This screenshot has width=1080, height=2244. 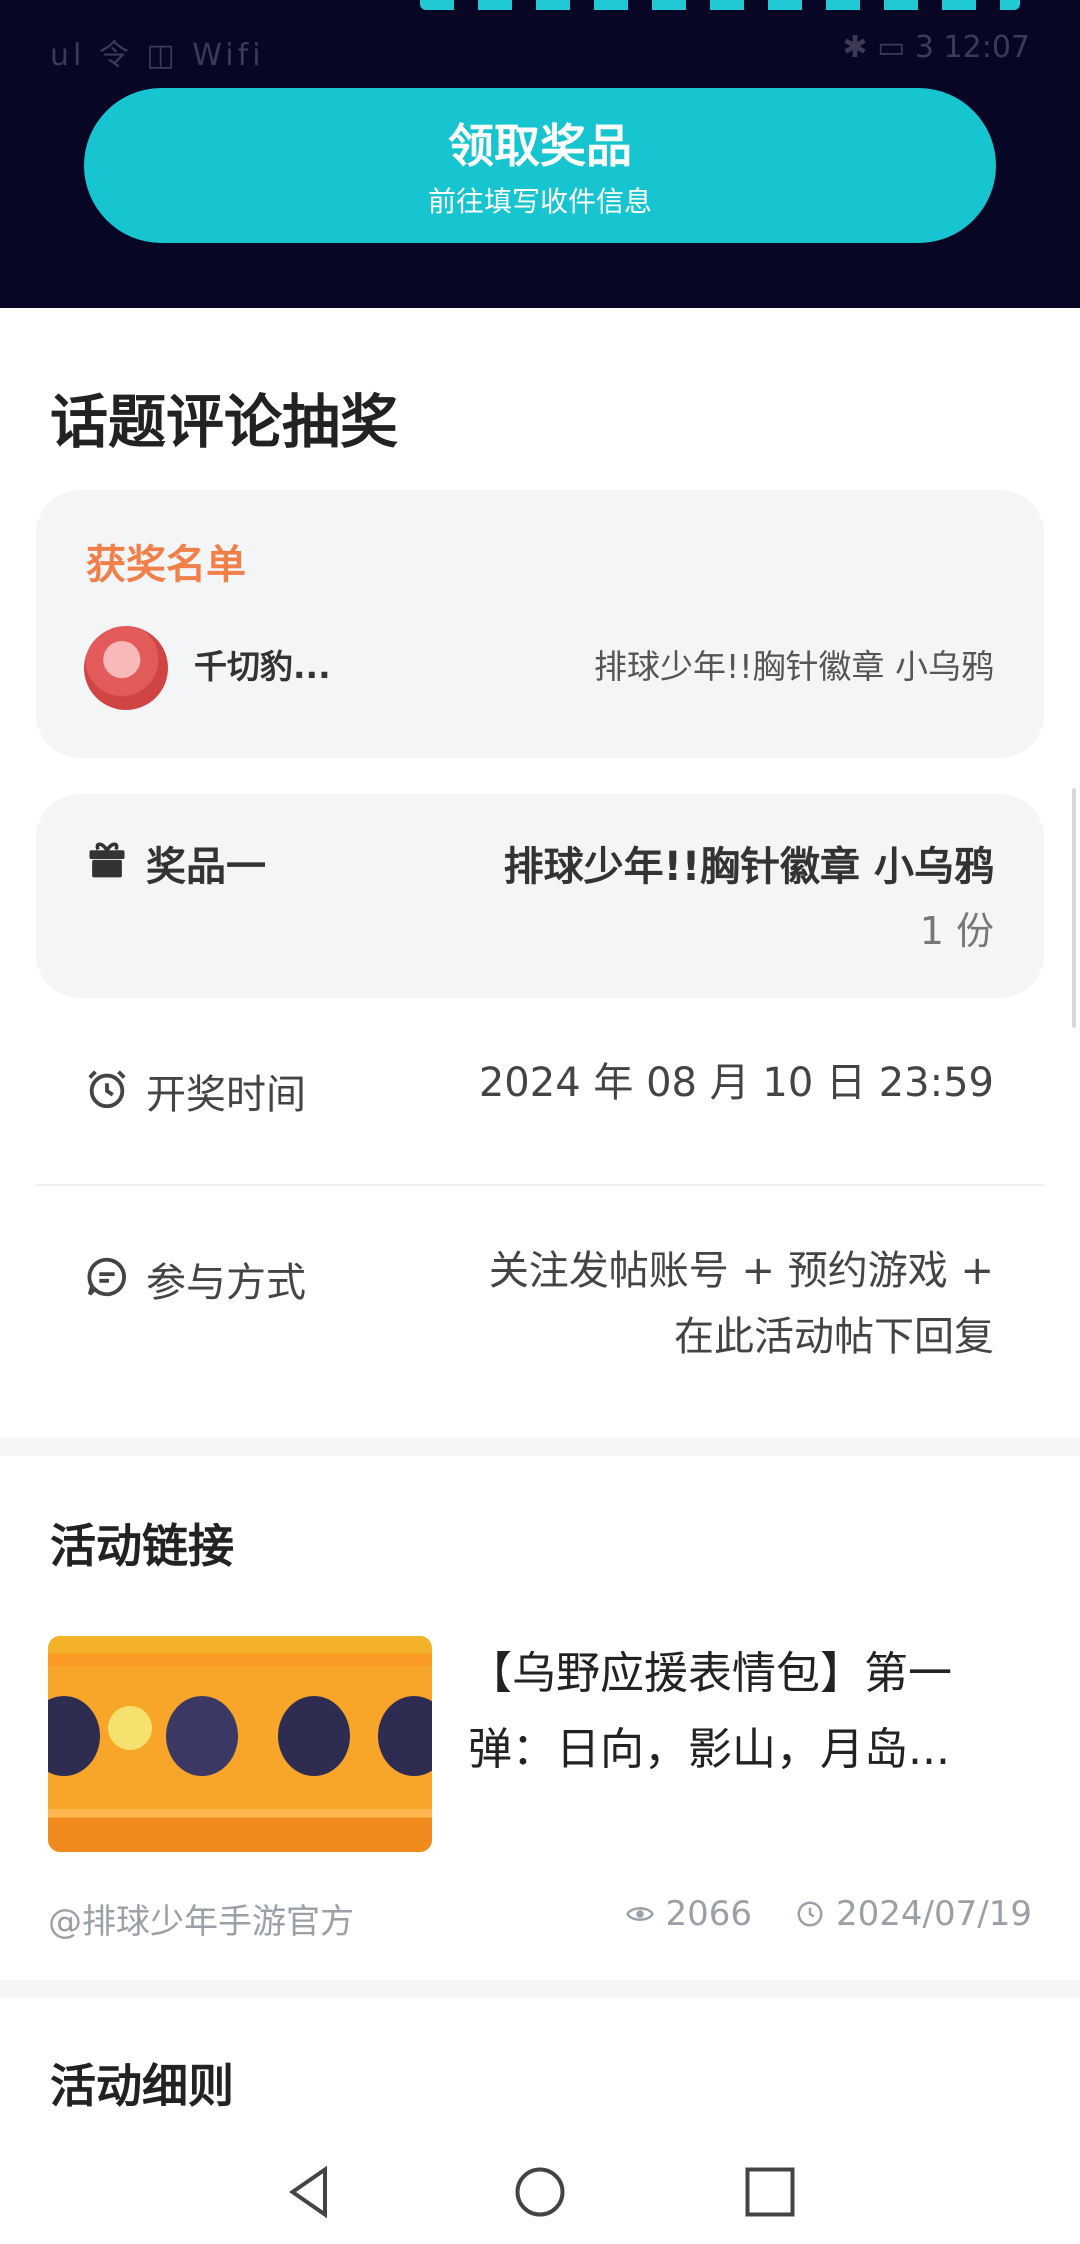 What do you see at coordinates (540, 50) in the screenshot?
I see `status-bar: ul 令 ◫ Wifi ✱ ▭ 3 12:07` at bounding box center [540, 50].